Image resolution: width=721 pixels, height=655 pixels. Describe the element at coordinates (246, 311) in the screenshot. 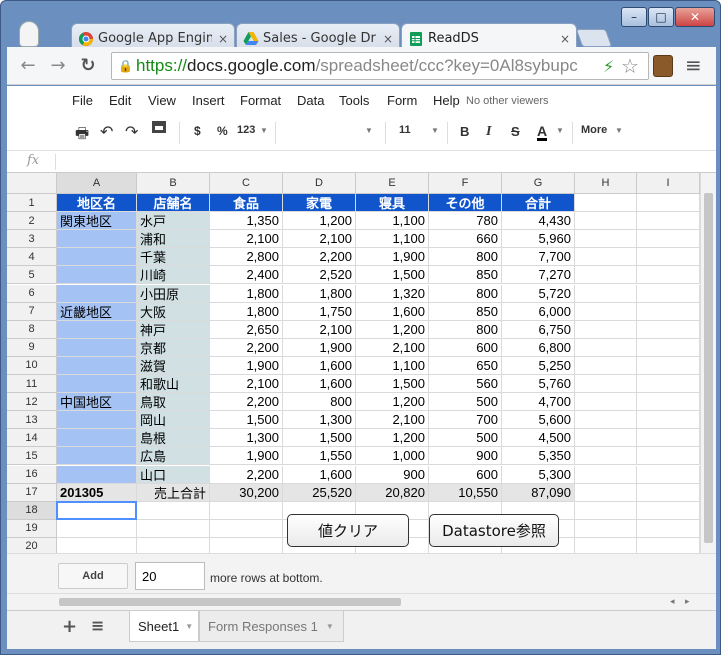

I see `value-cell: 1,800` at that location.